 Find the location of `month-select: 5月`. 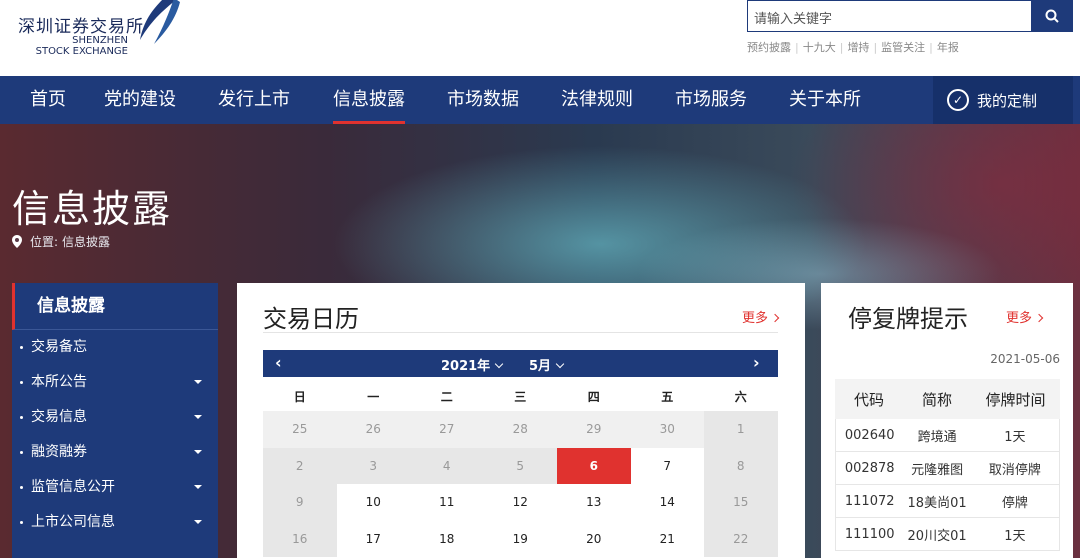

month-select: 5月 is located at coordinates (547, 364).